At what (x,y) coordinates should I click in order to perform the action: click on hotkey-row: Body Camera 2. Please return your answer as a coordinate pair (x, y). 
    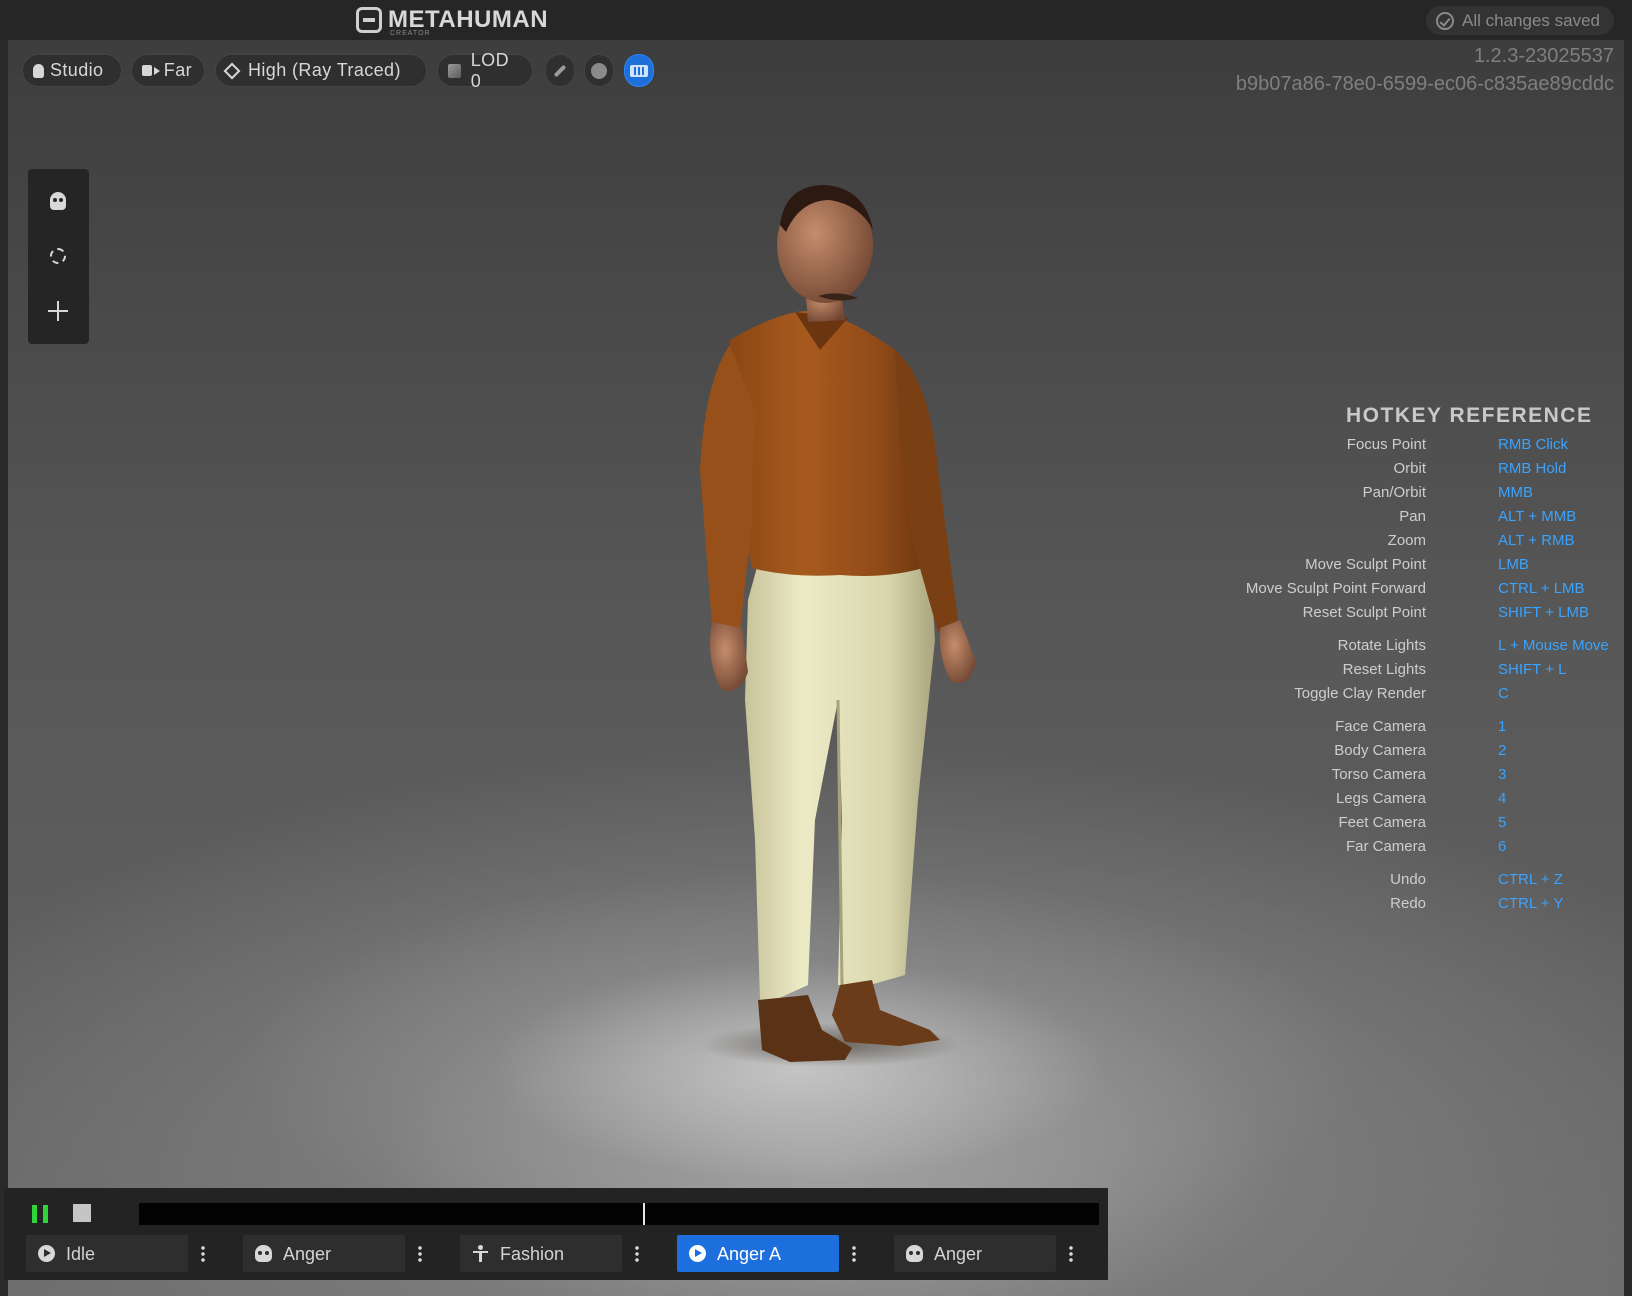
    Looking at the image, I should click on (1446, 753).